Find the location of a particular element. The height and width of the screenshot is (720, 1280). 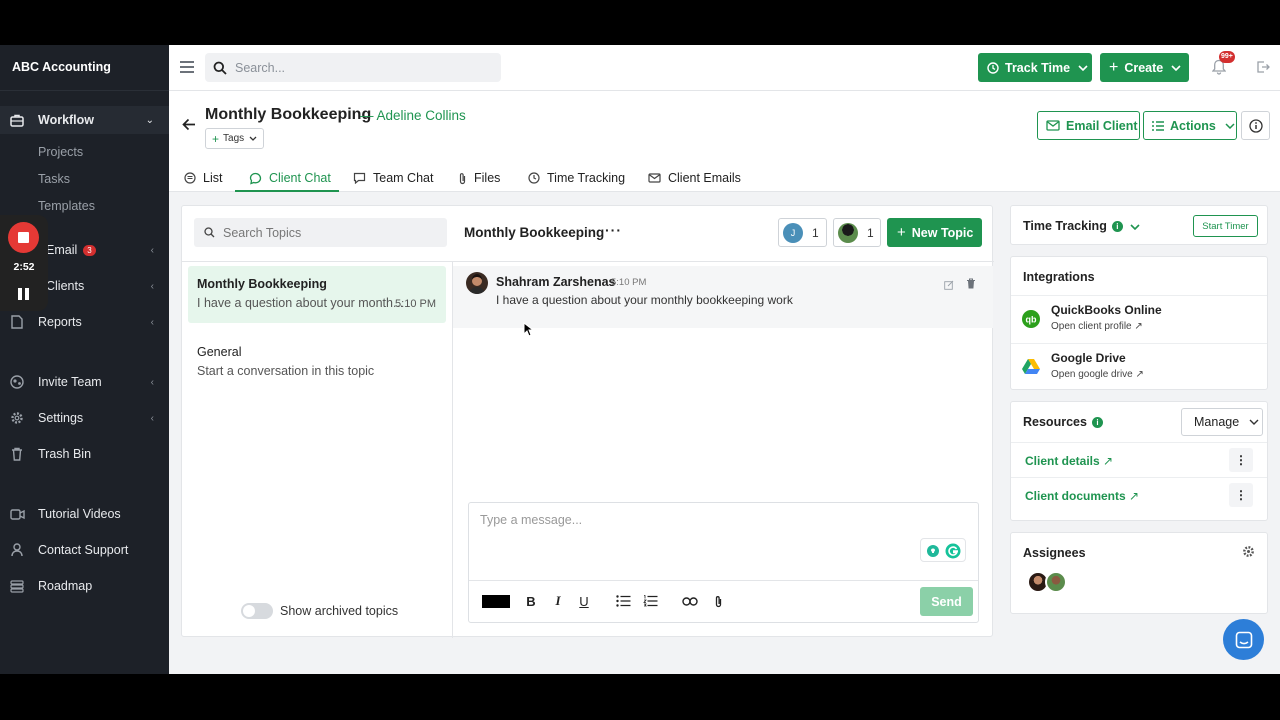

resource-item: Client details ↗ ⋮ is located at coordinates (1139, 459).